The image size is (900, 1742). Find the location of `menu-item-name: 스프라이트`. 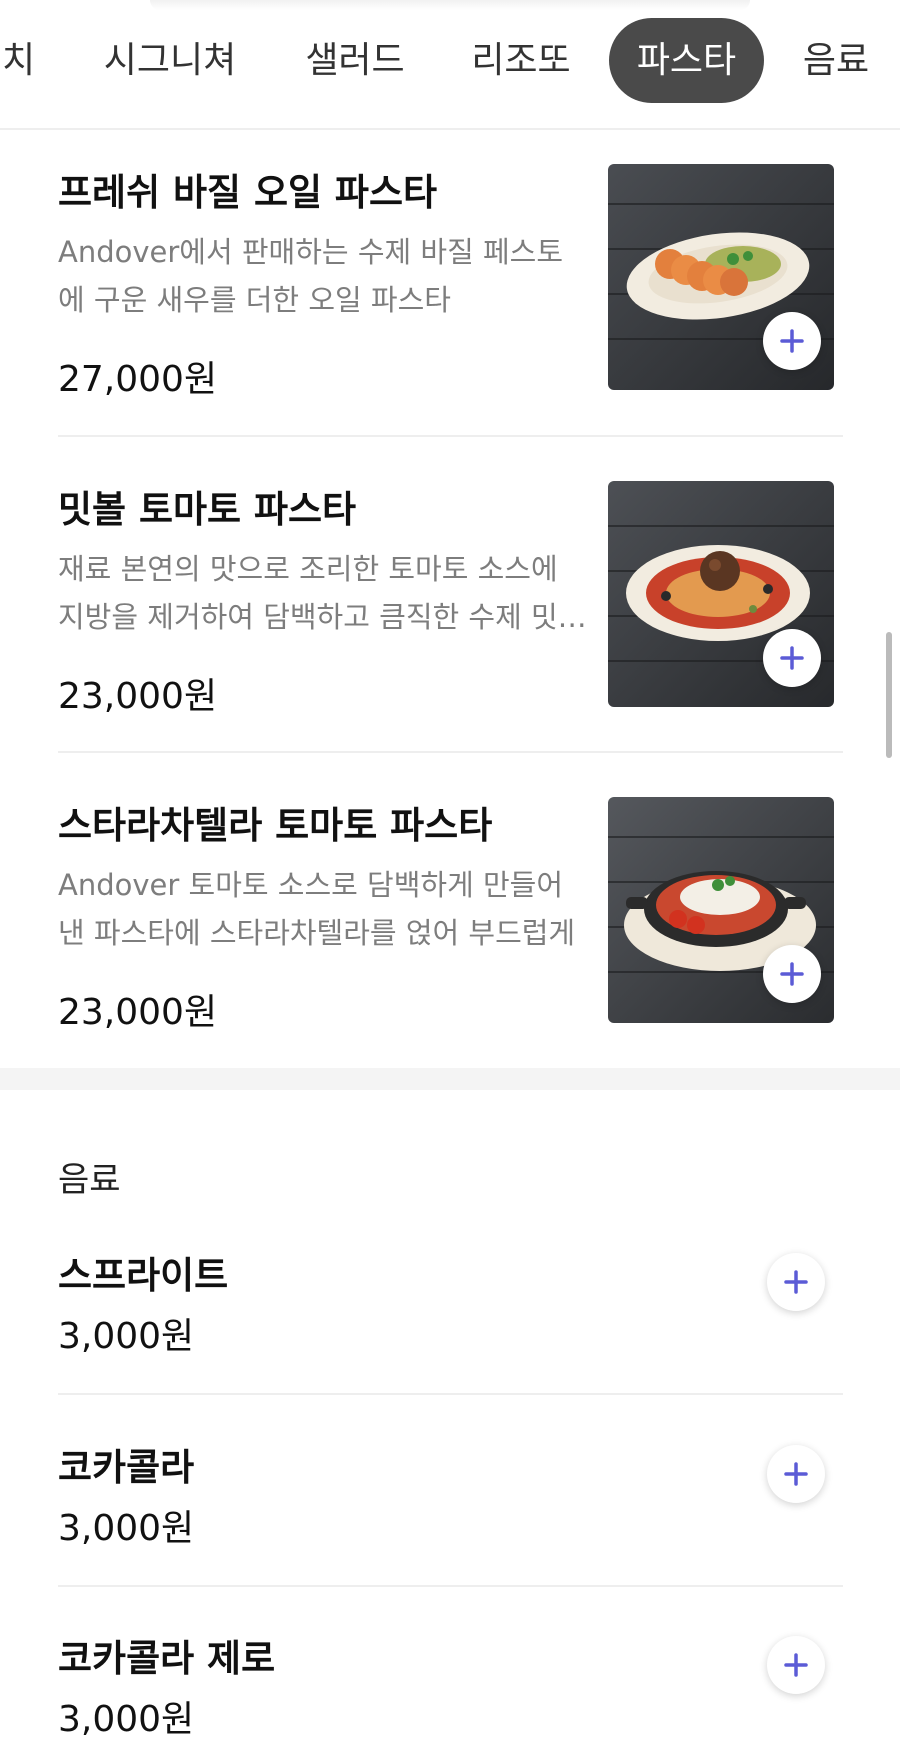

menu-item-name: 스프라이트 is located at coordinates (143, 1275).